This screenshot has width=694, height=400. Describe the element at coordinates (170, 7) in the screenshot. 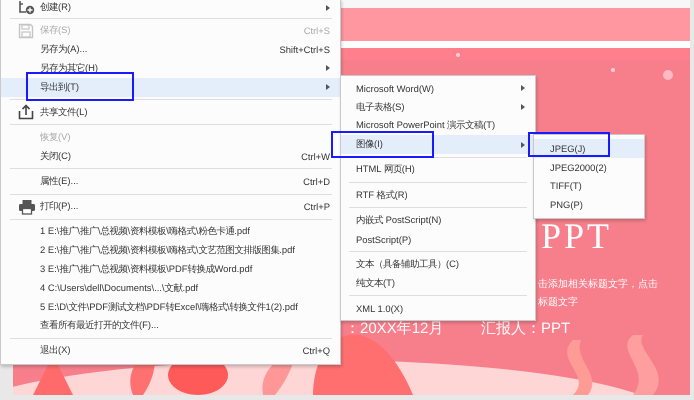

I see `menu-item: 创建(R)` at that location.